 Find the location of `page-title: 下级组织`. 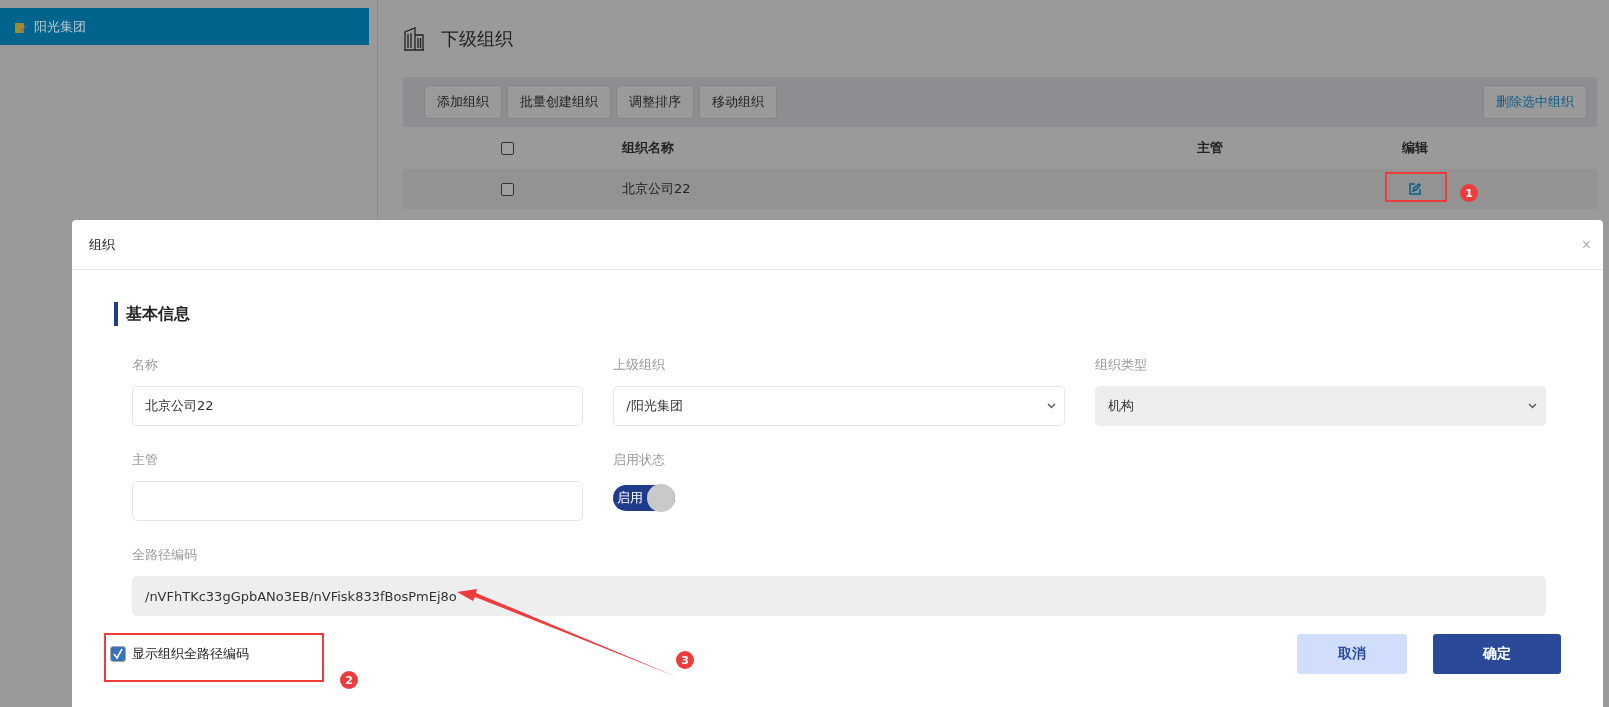

page-title: 下级组织 is located at coordinates (477, 38).